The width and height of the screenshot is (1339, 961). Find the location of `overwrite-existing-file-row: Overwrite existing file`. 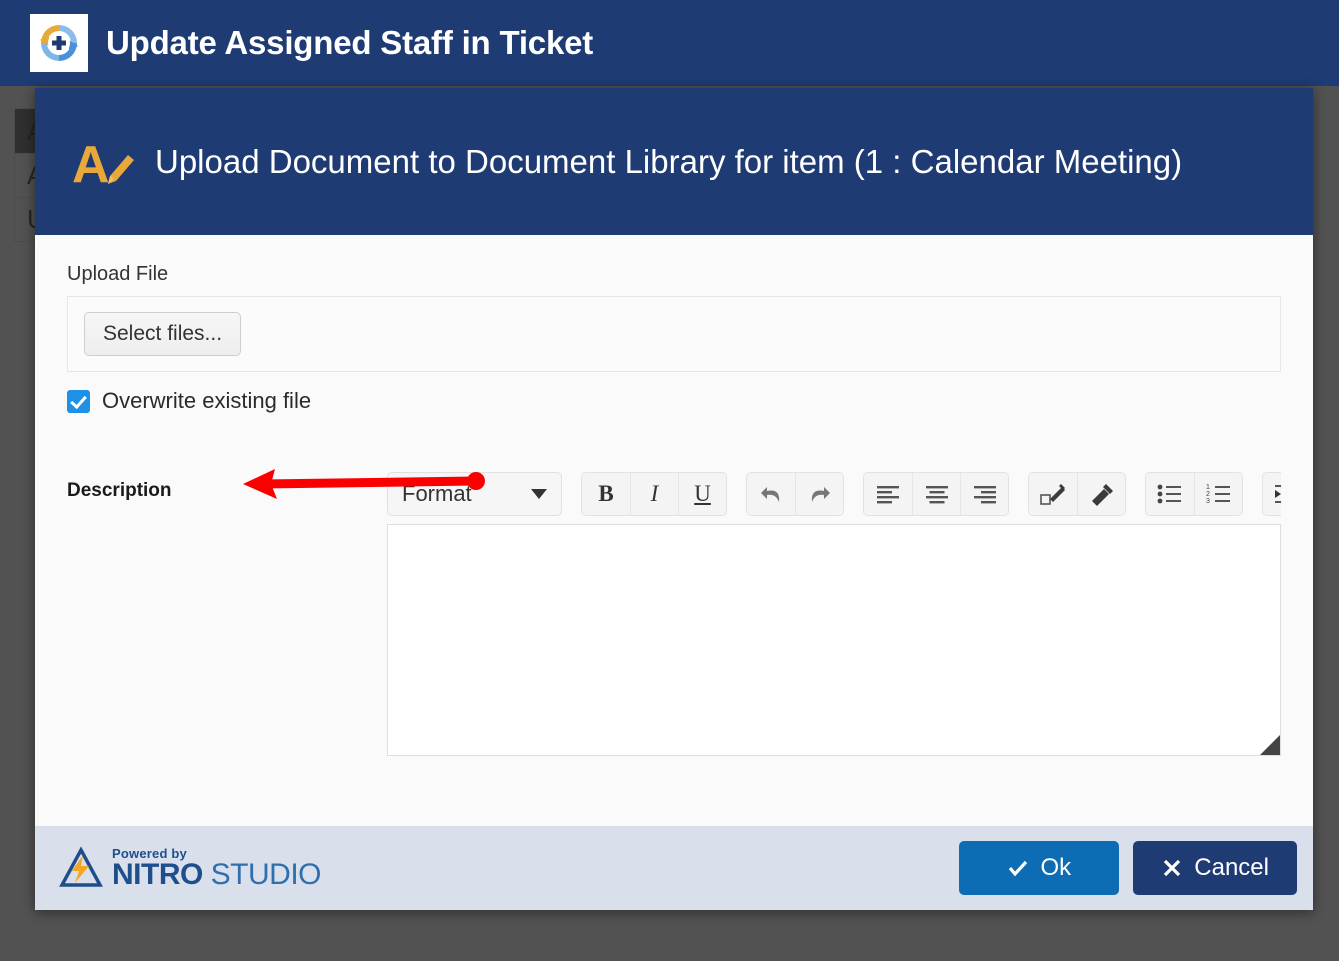

overwrite-existing-file-row: Overwrite existing file is located at coordinates (674, 401).